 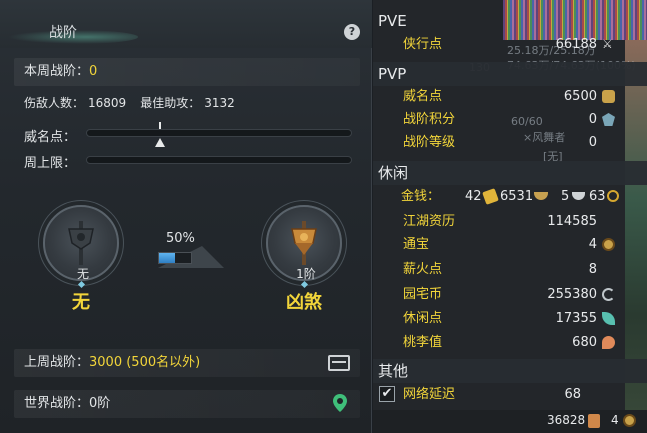 I want to click on weekly-rank-label: 本周战阶：, so click(x=57, y=71).